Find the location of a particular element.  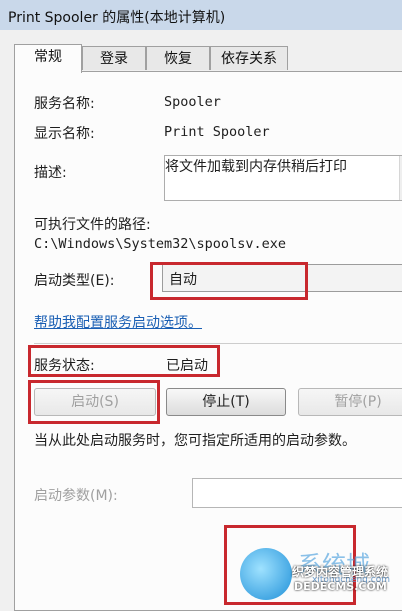

watermark-overlay-line1: 织梦内容管理系统 is located at coordinates (340, 572).